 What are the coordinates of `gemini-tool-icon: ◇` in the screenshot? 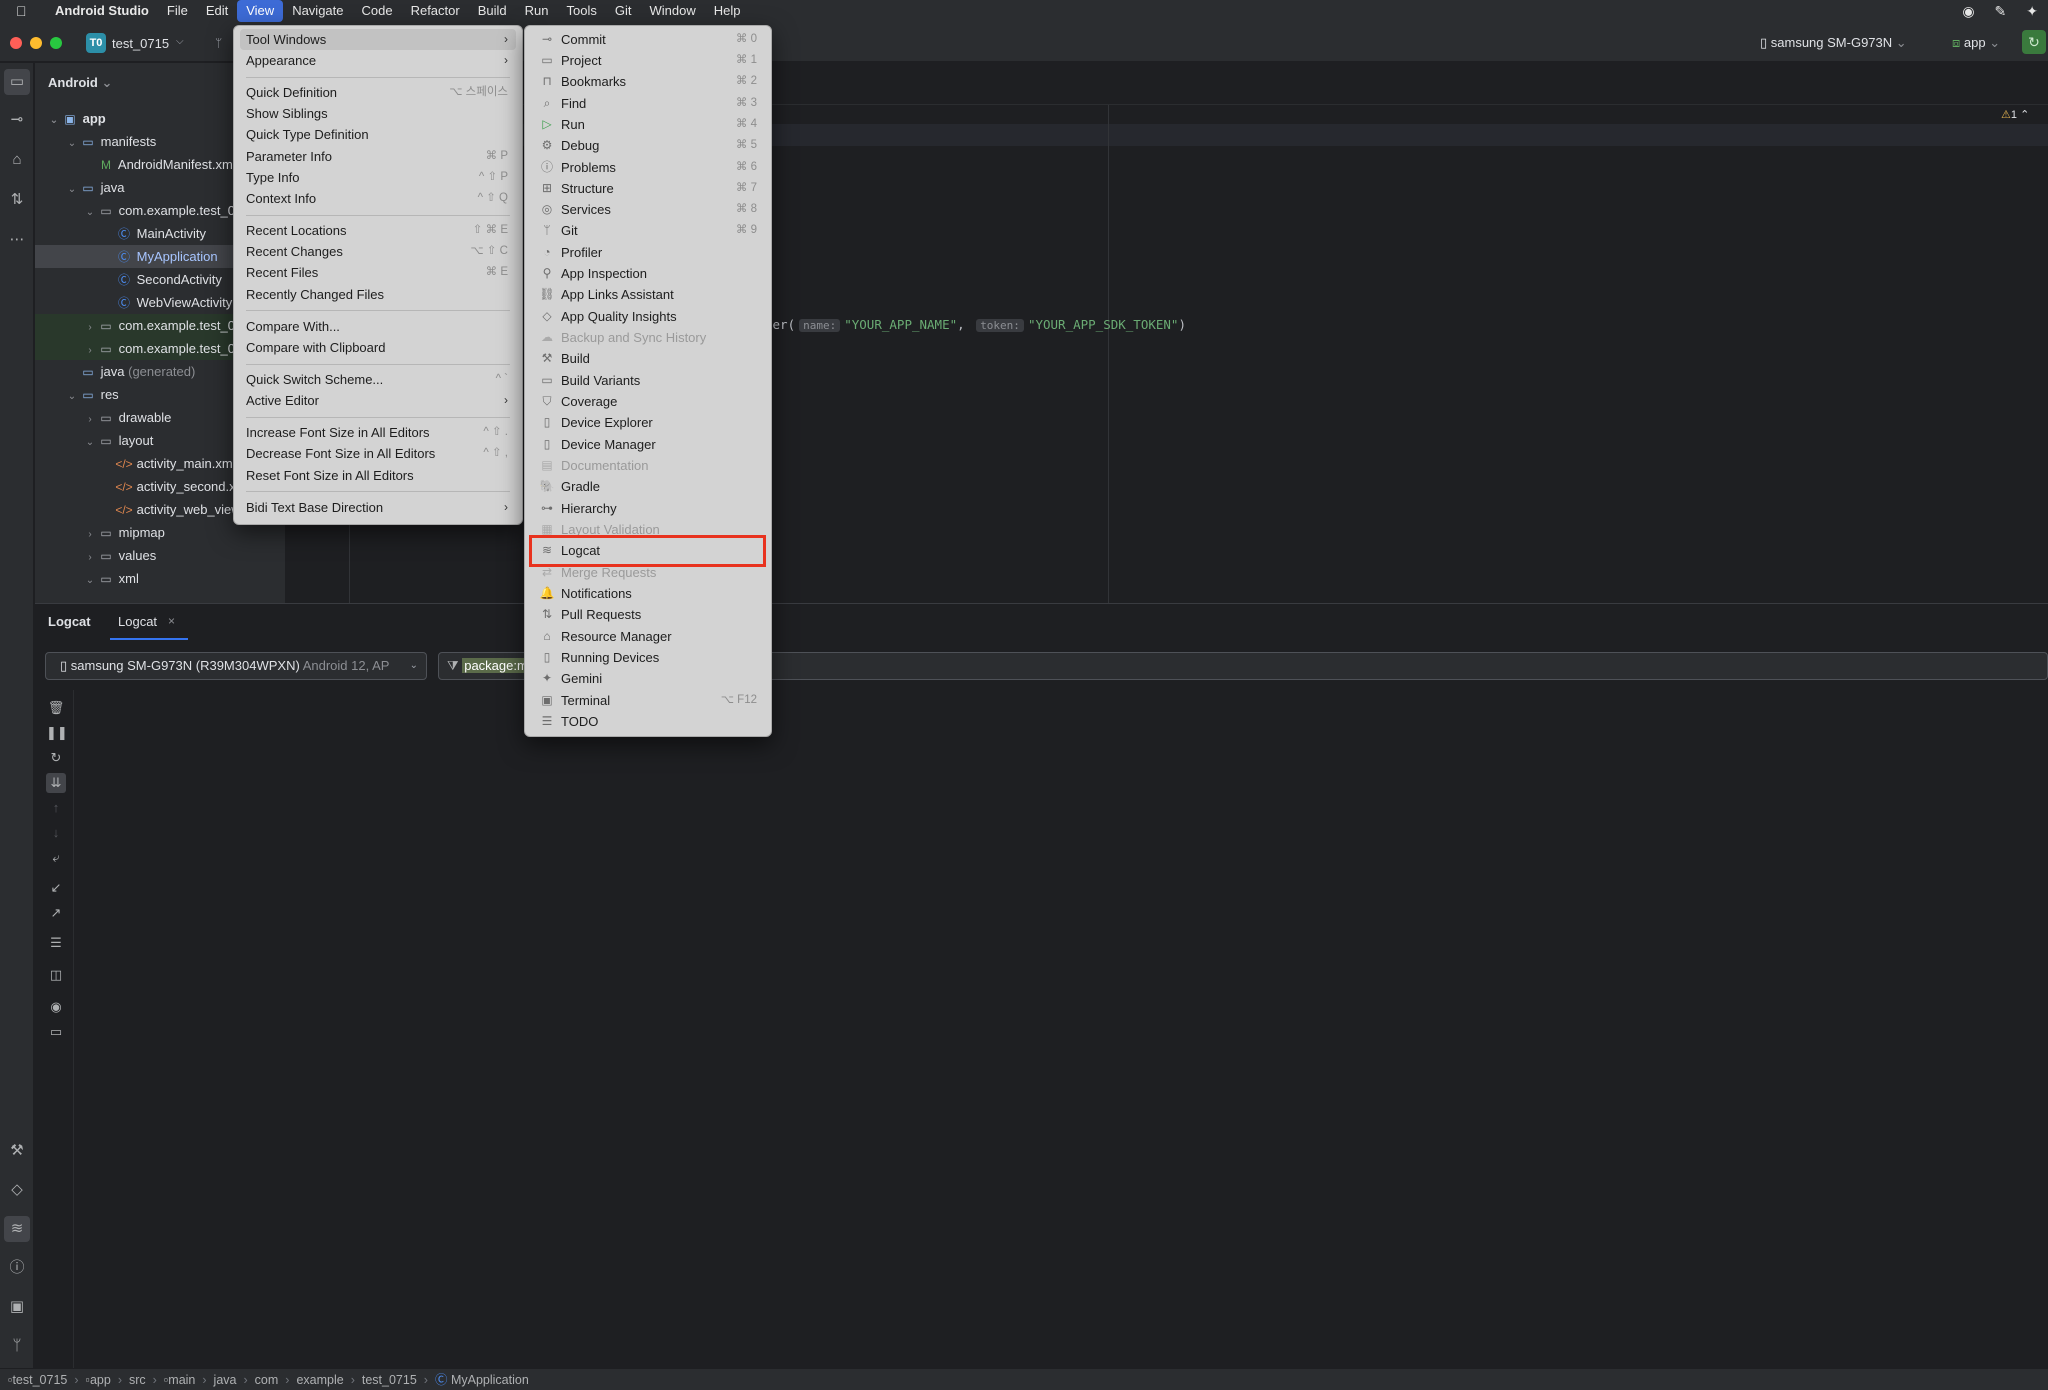 It's located at (17, 1190).